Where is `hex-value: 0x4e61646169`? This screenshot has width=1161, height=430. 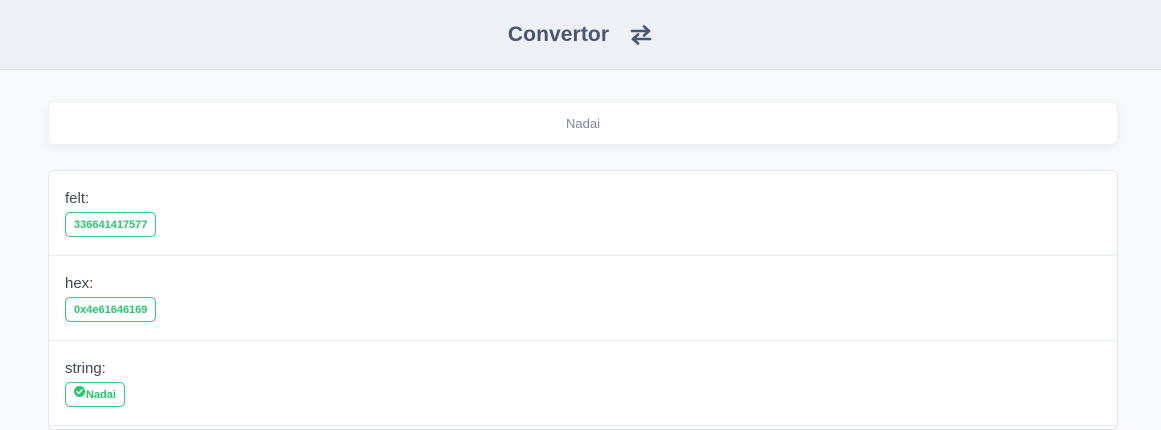 hex-value: 0x4e61646169 is located at coordinates (111, 309).